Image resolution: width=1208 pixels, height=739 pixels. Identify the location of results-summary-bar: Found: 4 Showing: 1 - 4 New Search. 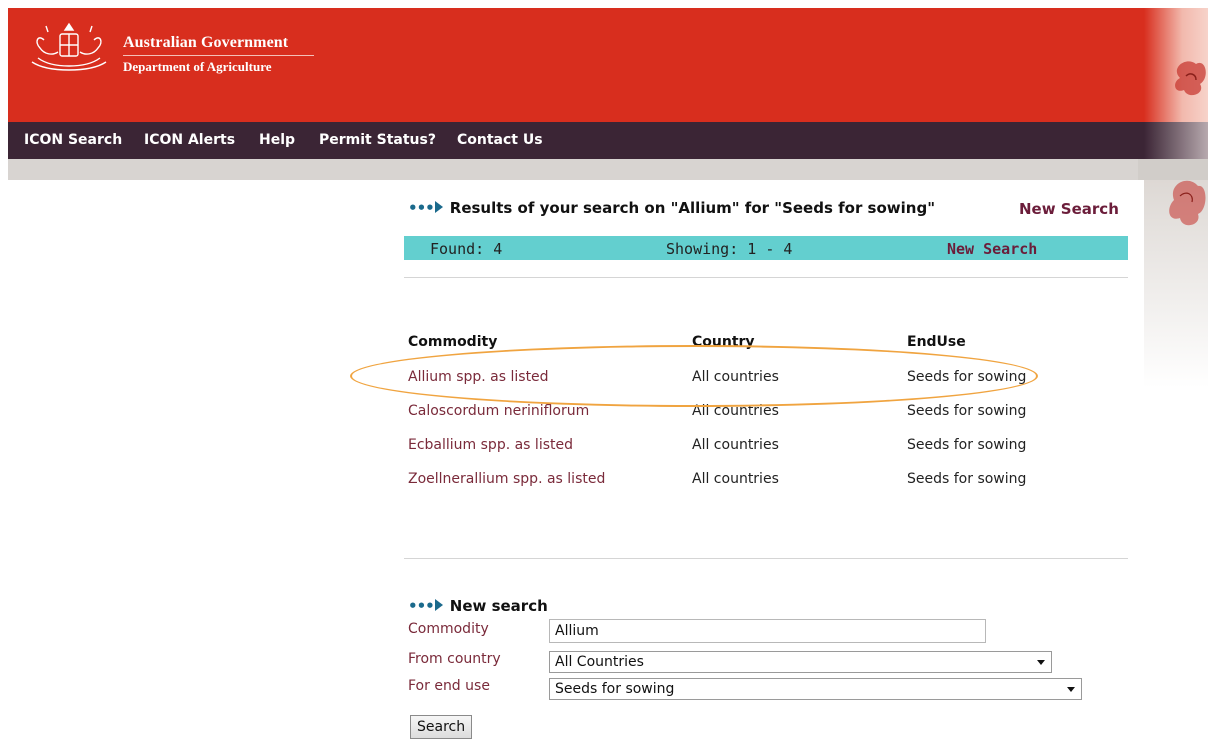
(766, 248).